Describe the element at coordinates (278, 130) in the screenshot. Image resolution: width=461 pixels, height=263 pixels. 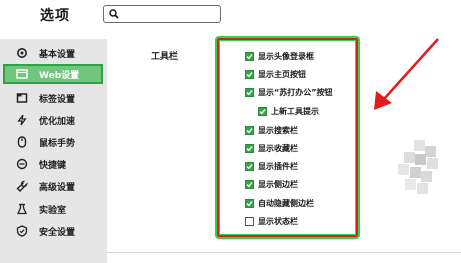
I see `option-label: 显示搜索栏` at that location.